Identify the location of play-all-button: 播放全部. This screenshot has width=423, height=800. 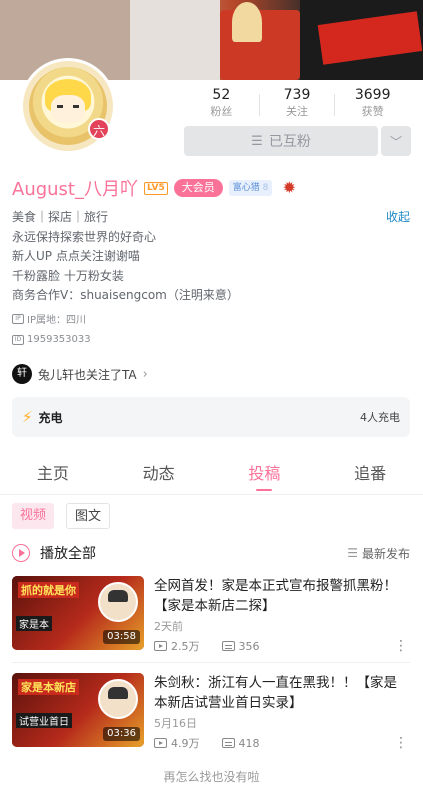
(68, 553).